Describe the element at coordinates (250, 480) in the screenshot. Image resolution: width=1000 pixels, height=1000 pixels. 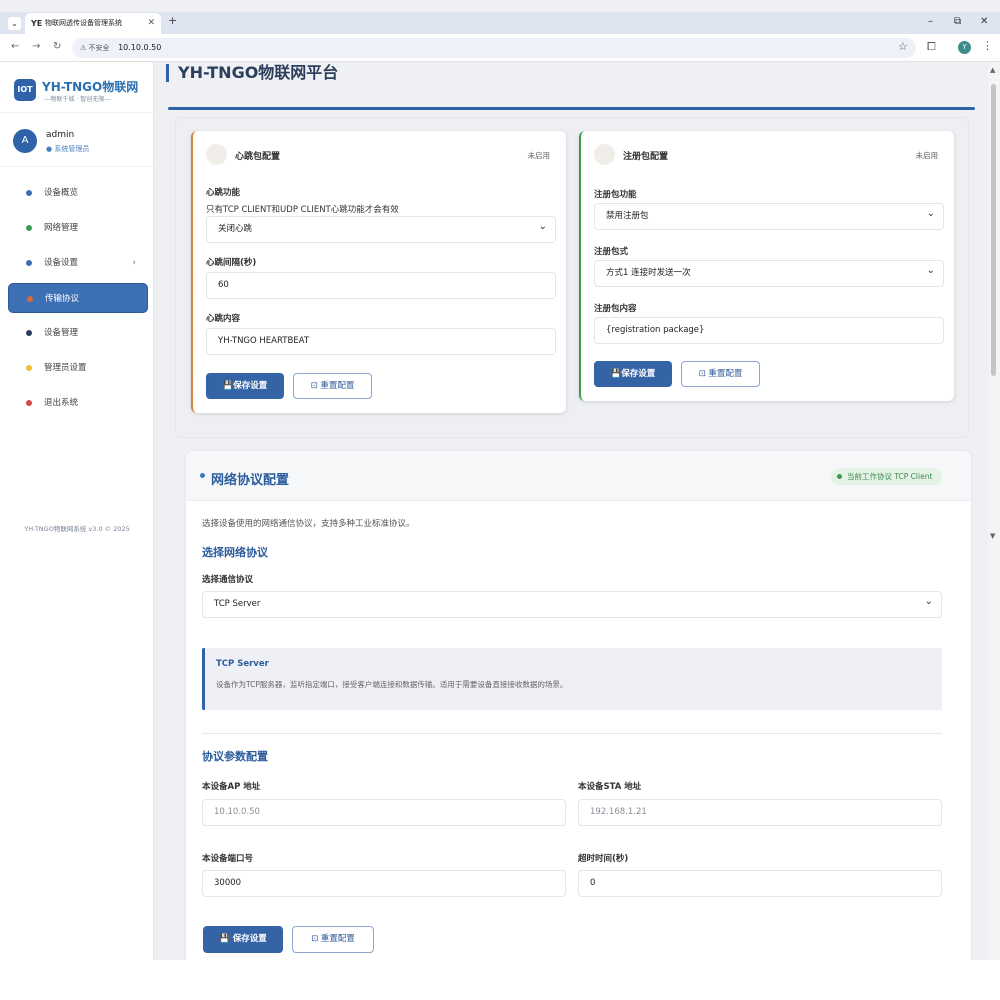
I see `protocol-title: 网络协议配置` at that location.